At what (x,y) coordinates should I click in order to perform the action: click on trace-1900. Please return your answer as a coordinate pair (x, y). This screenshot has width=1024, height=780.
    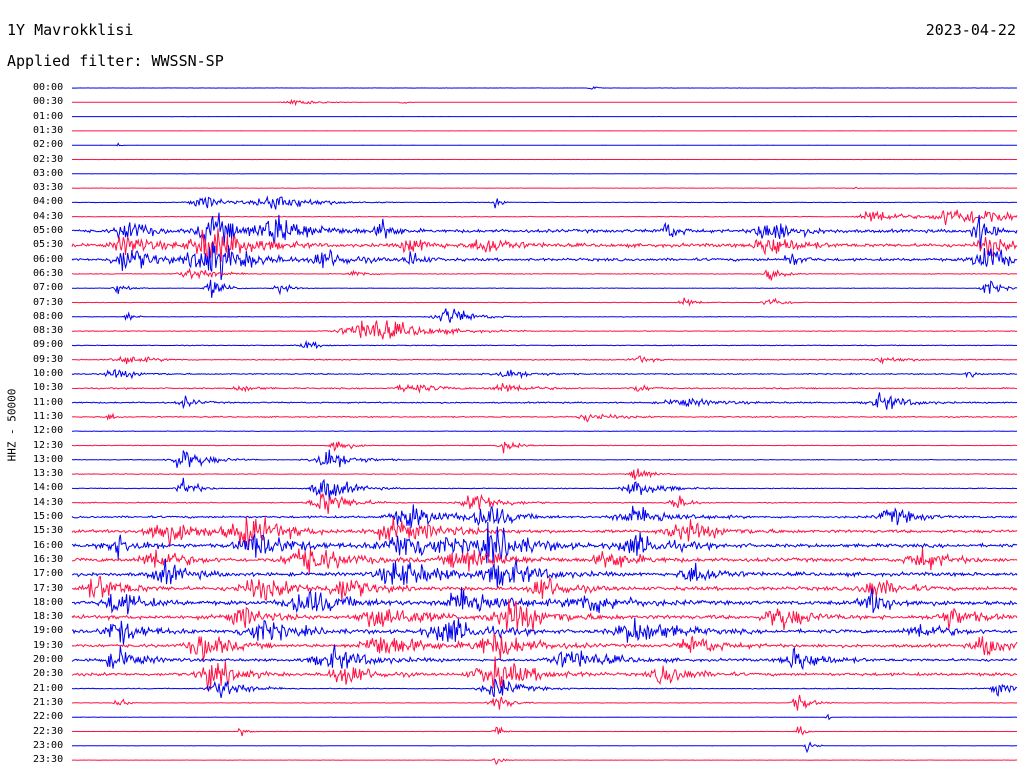
    Looking at the image, I should click on (544, 631).